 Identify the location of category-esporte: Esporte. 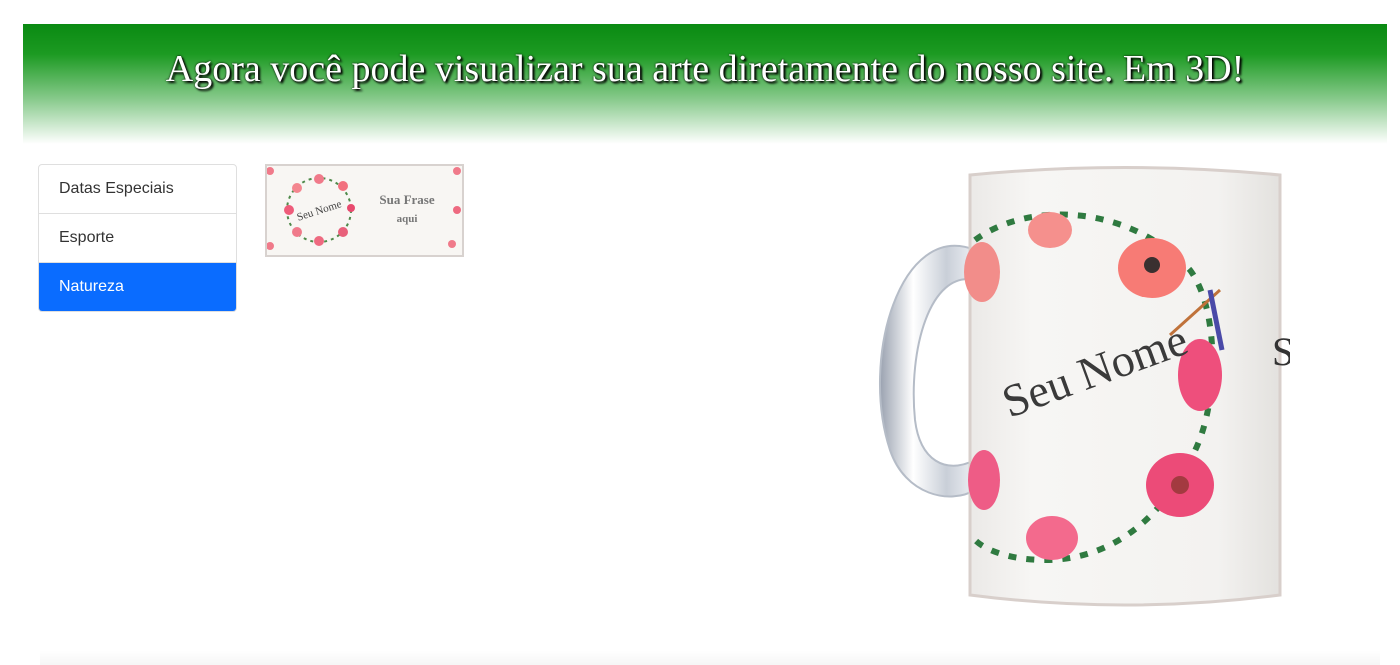
(137, 238).